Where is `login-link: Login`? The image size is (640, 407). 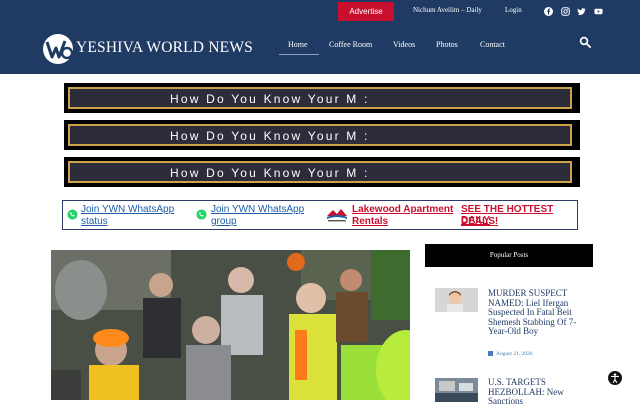 login-link: Login is located at coordinates (513, 10).